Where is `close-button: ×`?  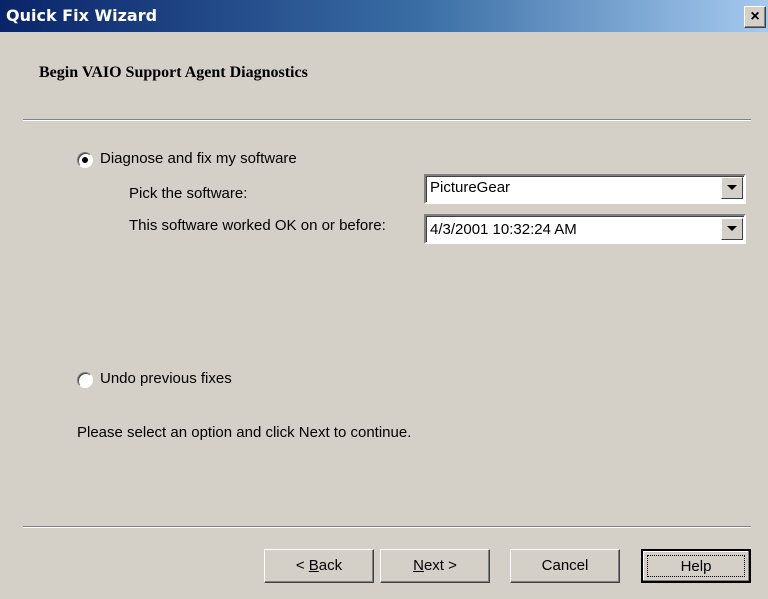 close-button: × is located at coordinates (755, 17).